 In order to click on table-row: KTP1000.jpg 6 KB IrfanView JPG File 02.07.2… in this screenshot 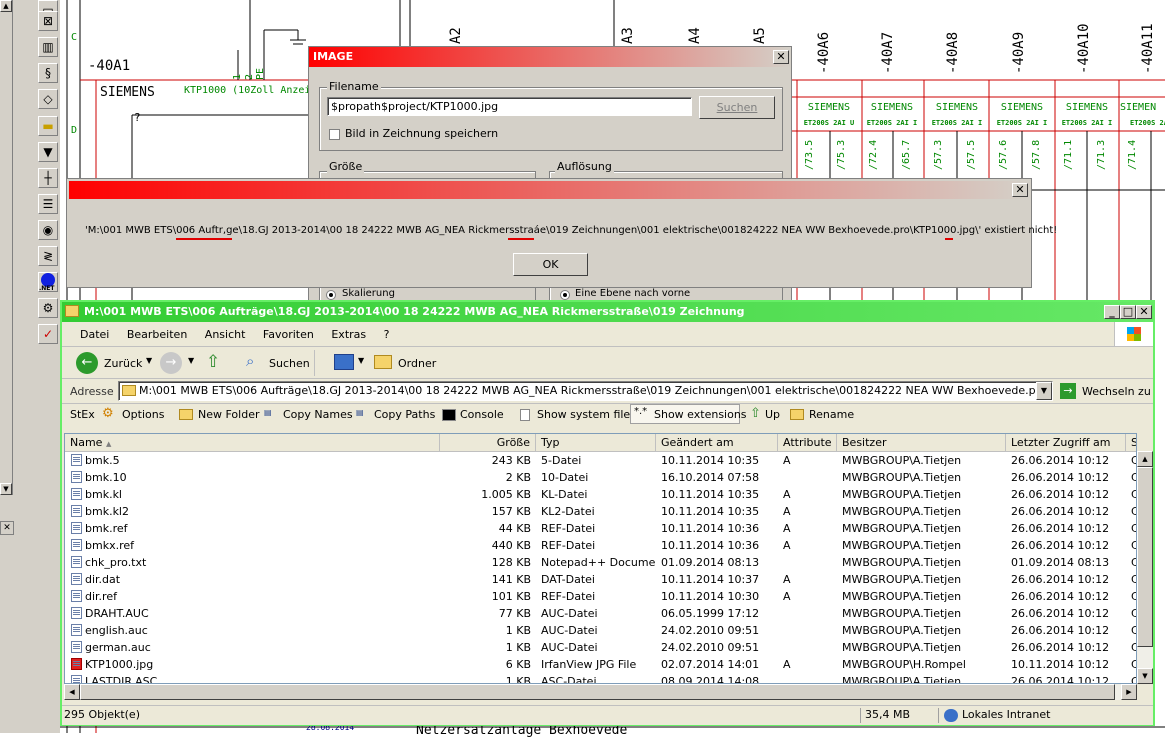, I will do `click(600, 664)`.